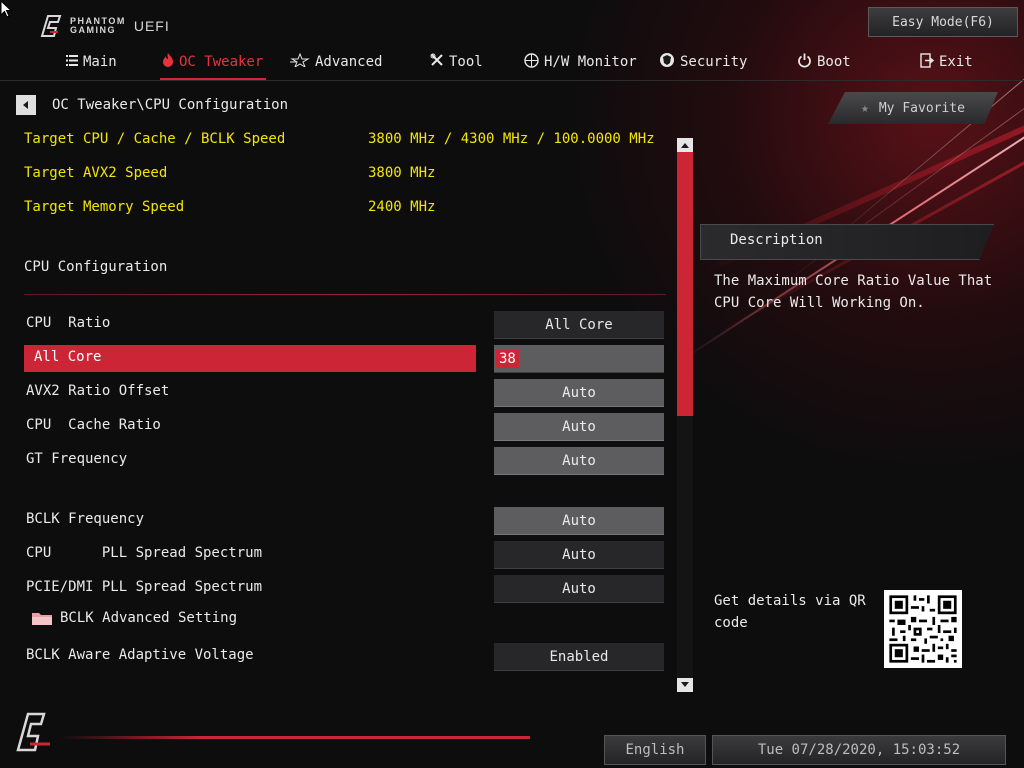 The image size is (1024, 768). What do you see at coordinates (345, 325) in the screenshot?
I see `setting-row-cpu-ratio: CPU Ratio All Core` at bounding box center [345, 325].